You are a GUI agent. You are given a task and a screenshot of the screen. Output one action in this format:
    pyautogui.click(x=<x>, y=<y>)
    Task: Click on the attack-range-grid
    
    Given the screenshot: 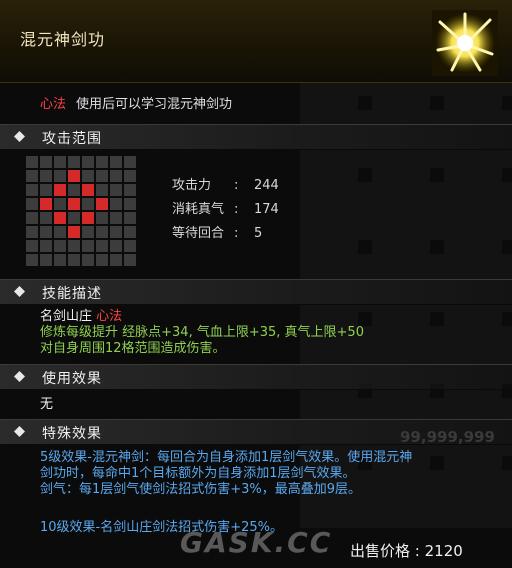 What is the action you would take?
    pyautogui.click(x=82, y=212)
    